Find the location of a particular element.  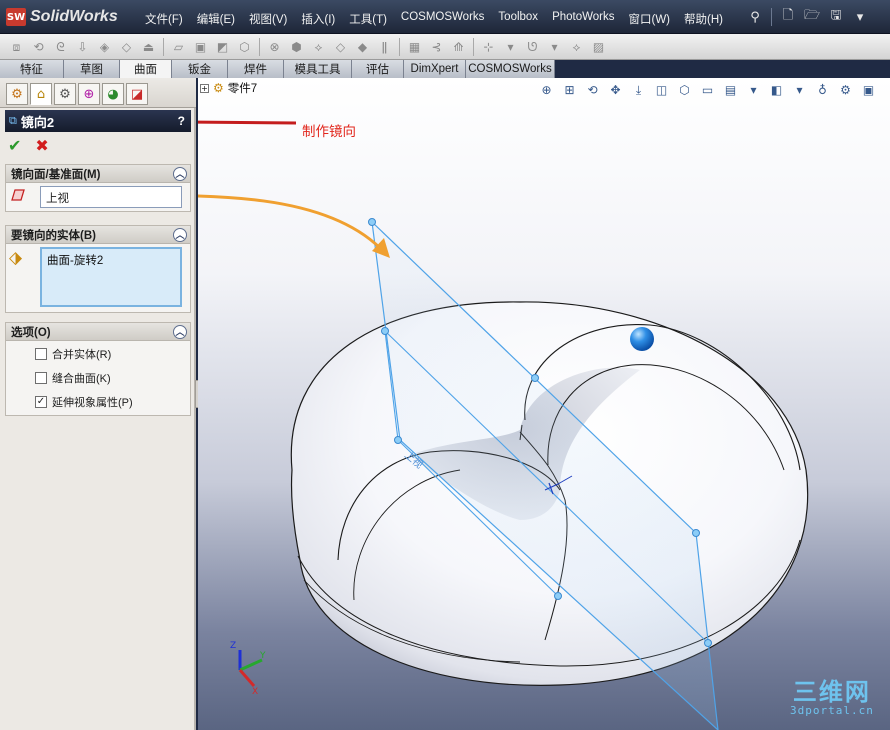

dimxpert-manager-icon: ⊕ is located at coordinates (89, 94).